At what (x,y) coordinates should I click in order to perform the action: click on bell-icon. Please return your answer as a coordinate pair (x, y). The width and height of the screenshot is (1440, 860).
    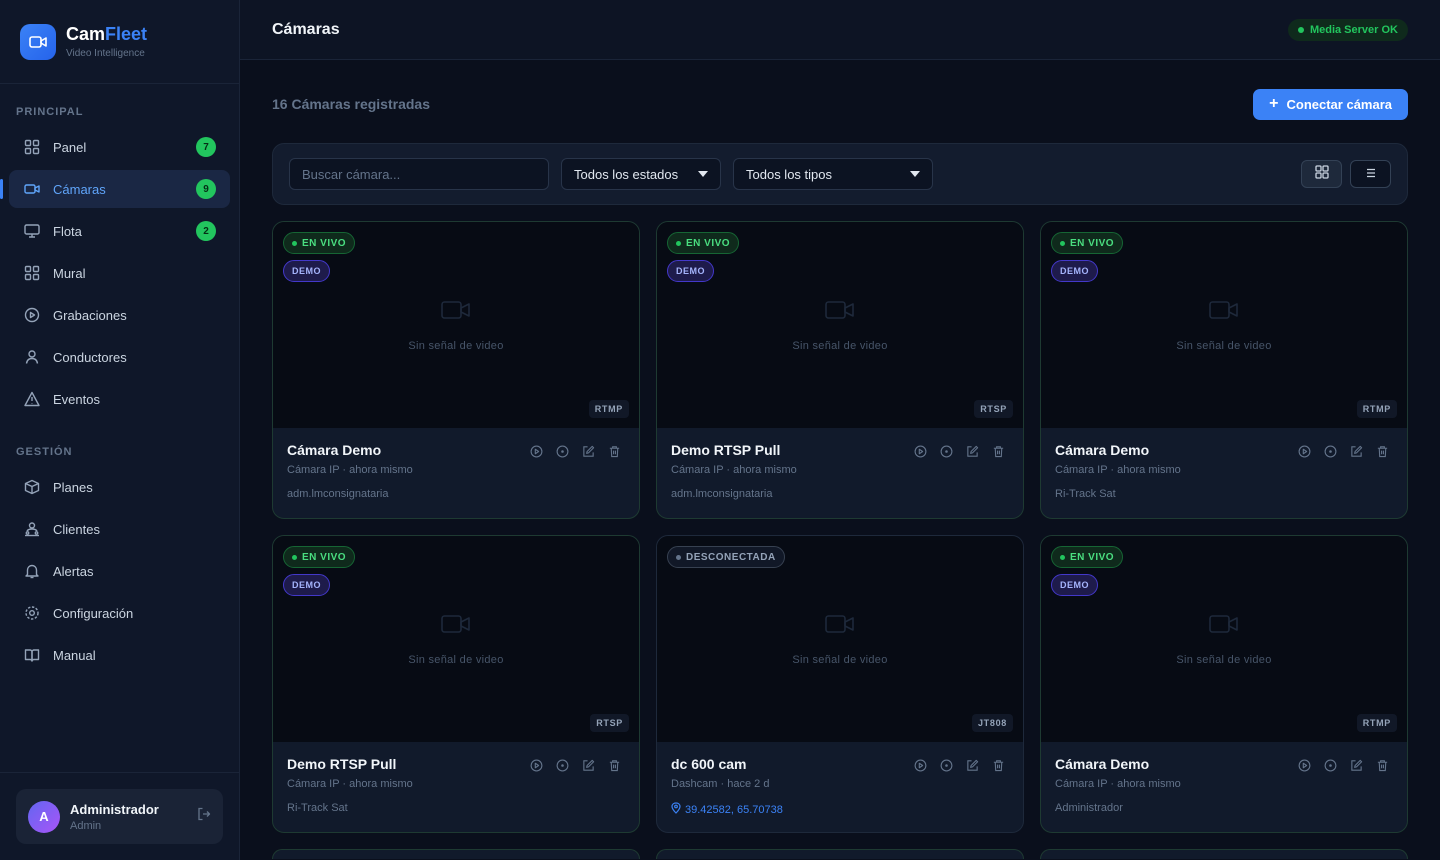
    Looking at the image, I should click on (32, 571).